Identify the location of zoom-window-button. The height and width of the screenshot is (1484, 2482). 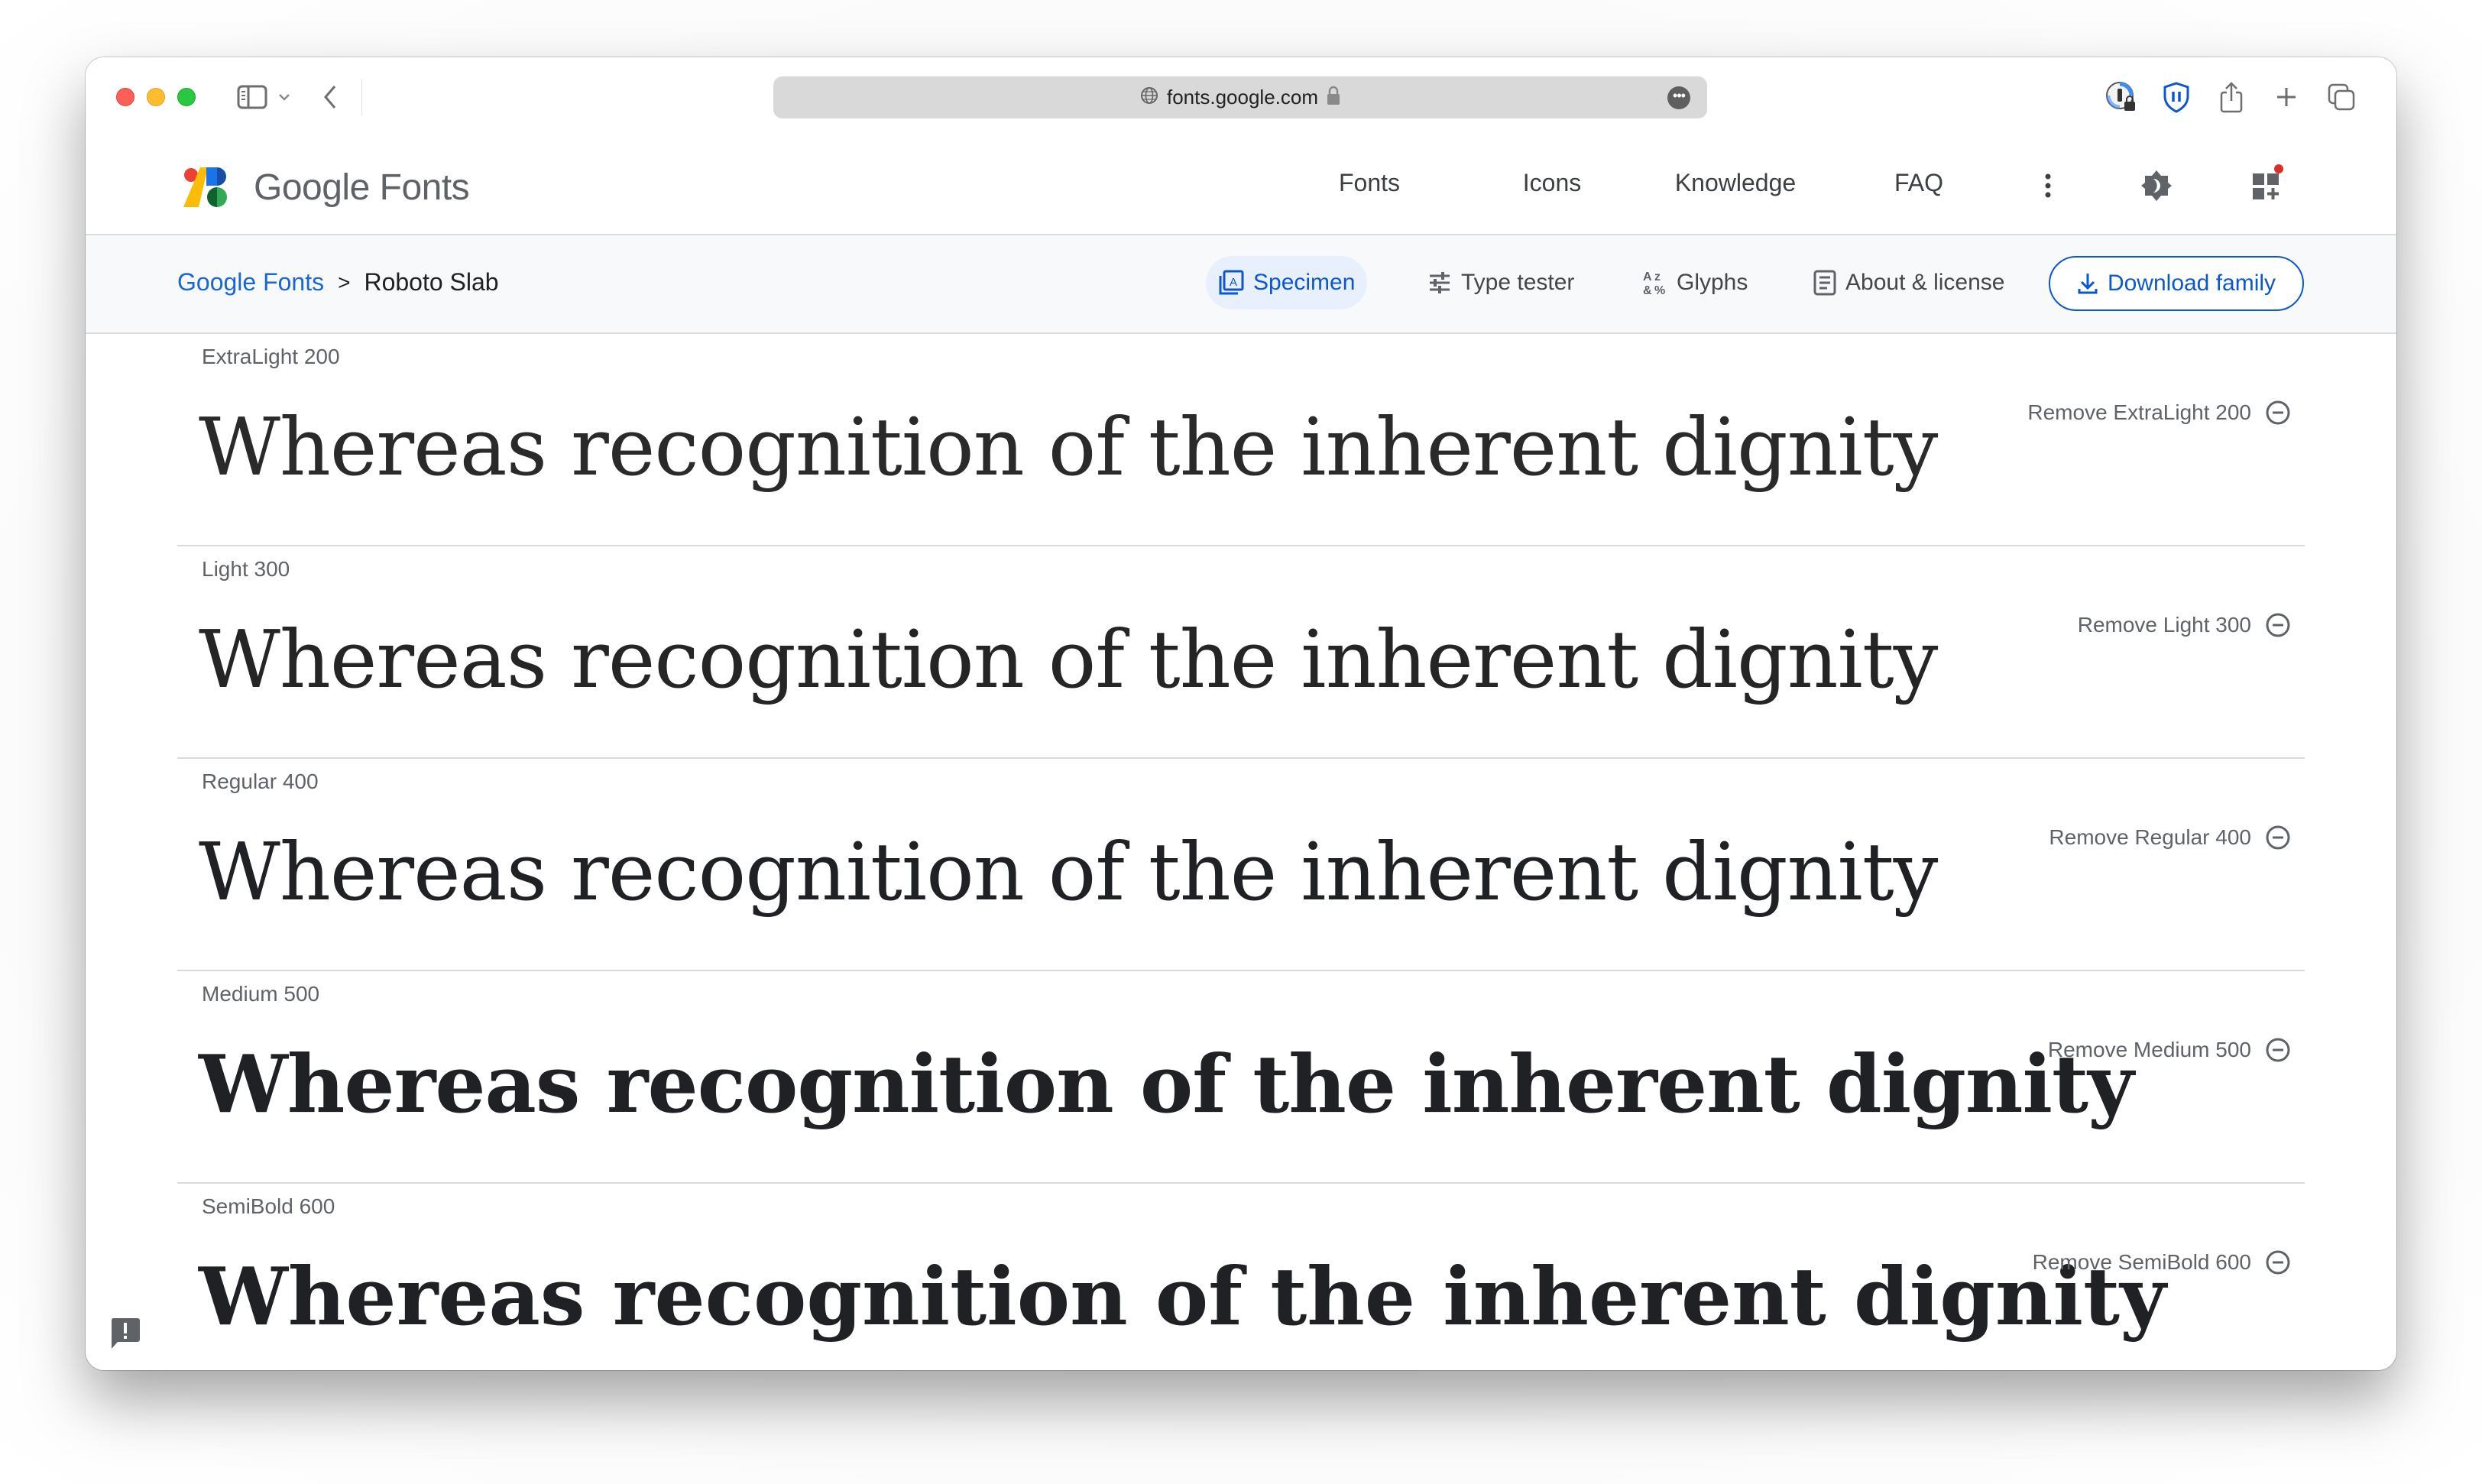
(186, 97).